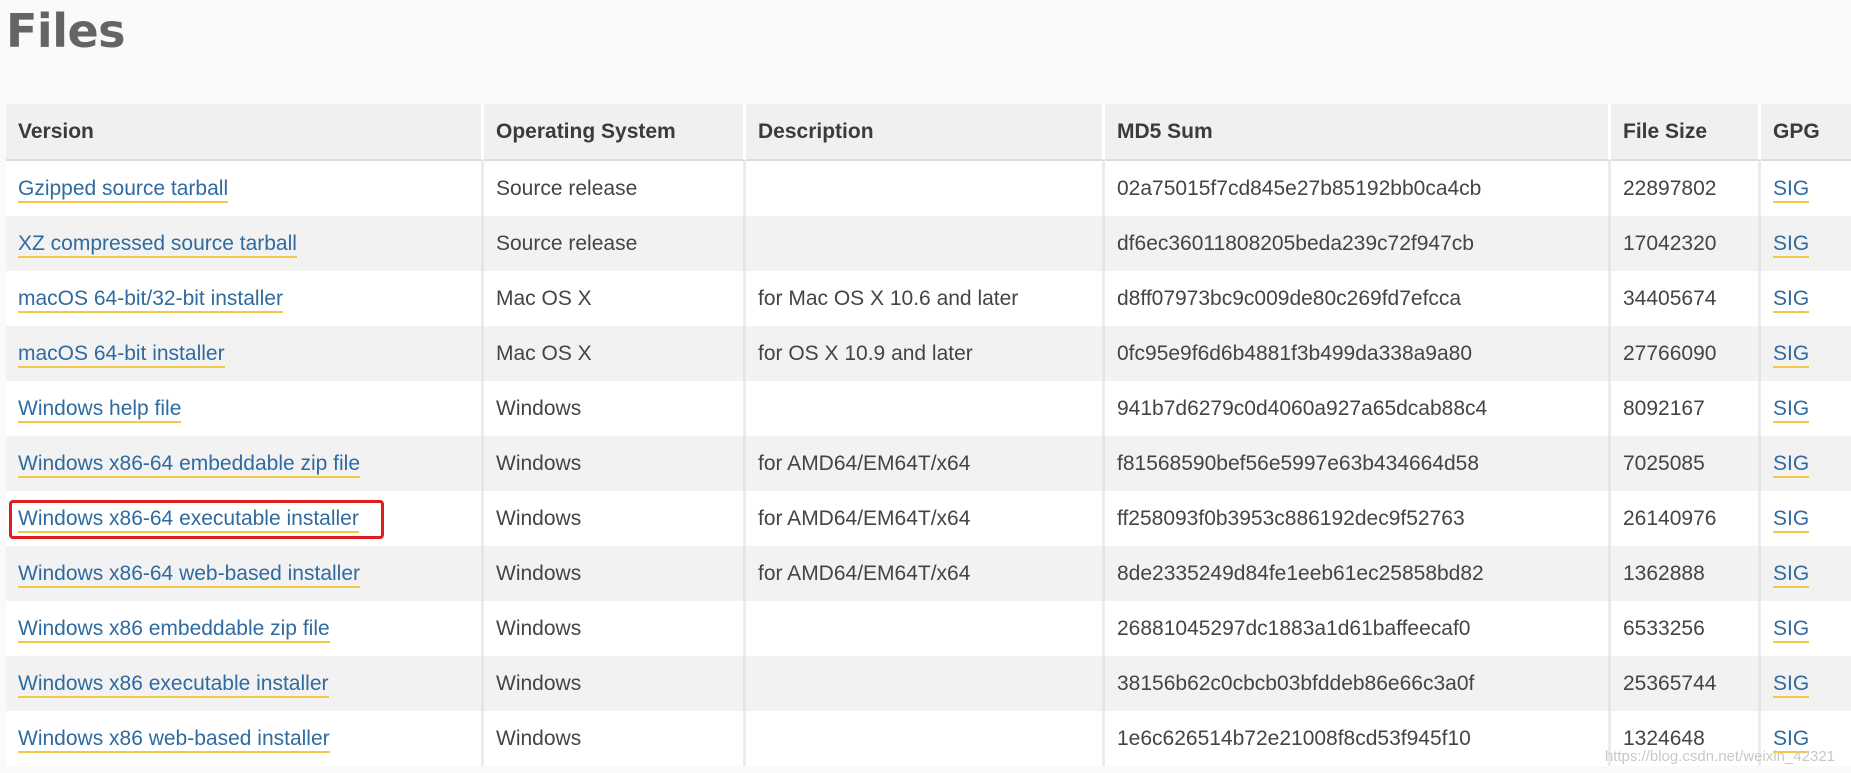 The width and height of the screenshot is (1851, 773). Describe the element at coordinates (615, 132) in the screenshot. I see `column-header-os: Operating System` at that location.